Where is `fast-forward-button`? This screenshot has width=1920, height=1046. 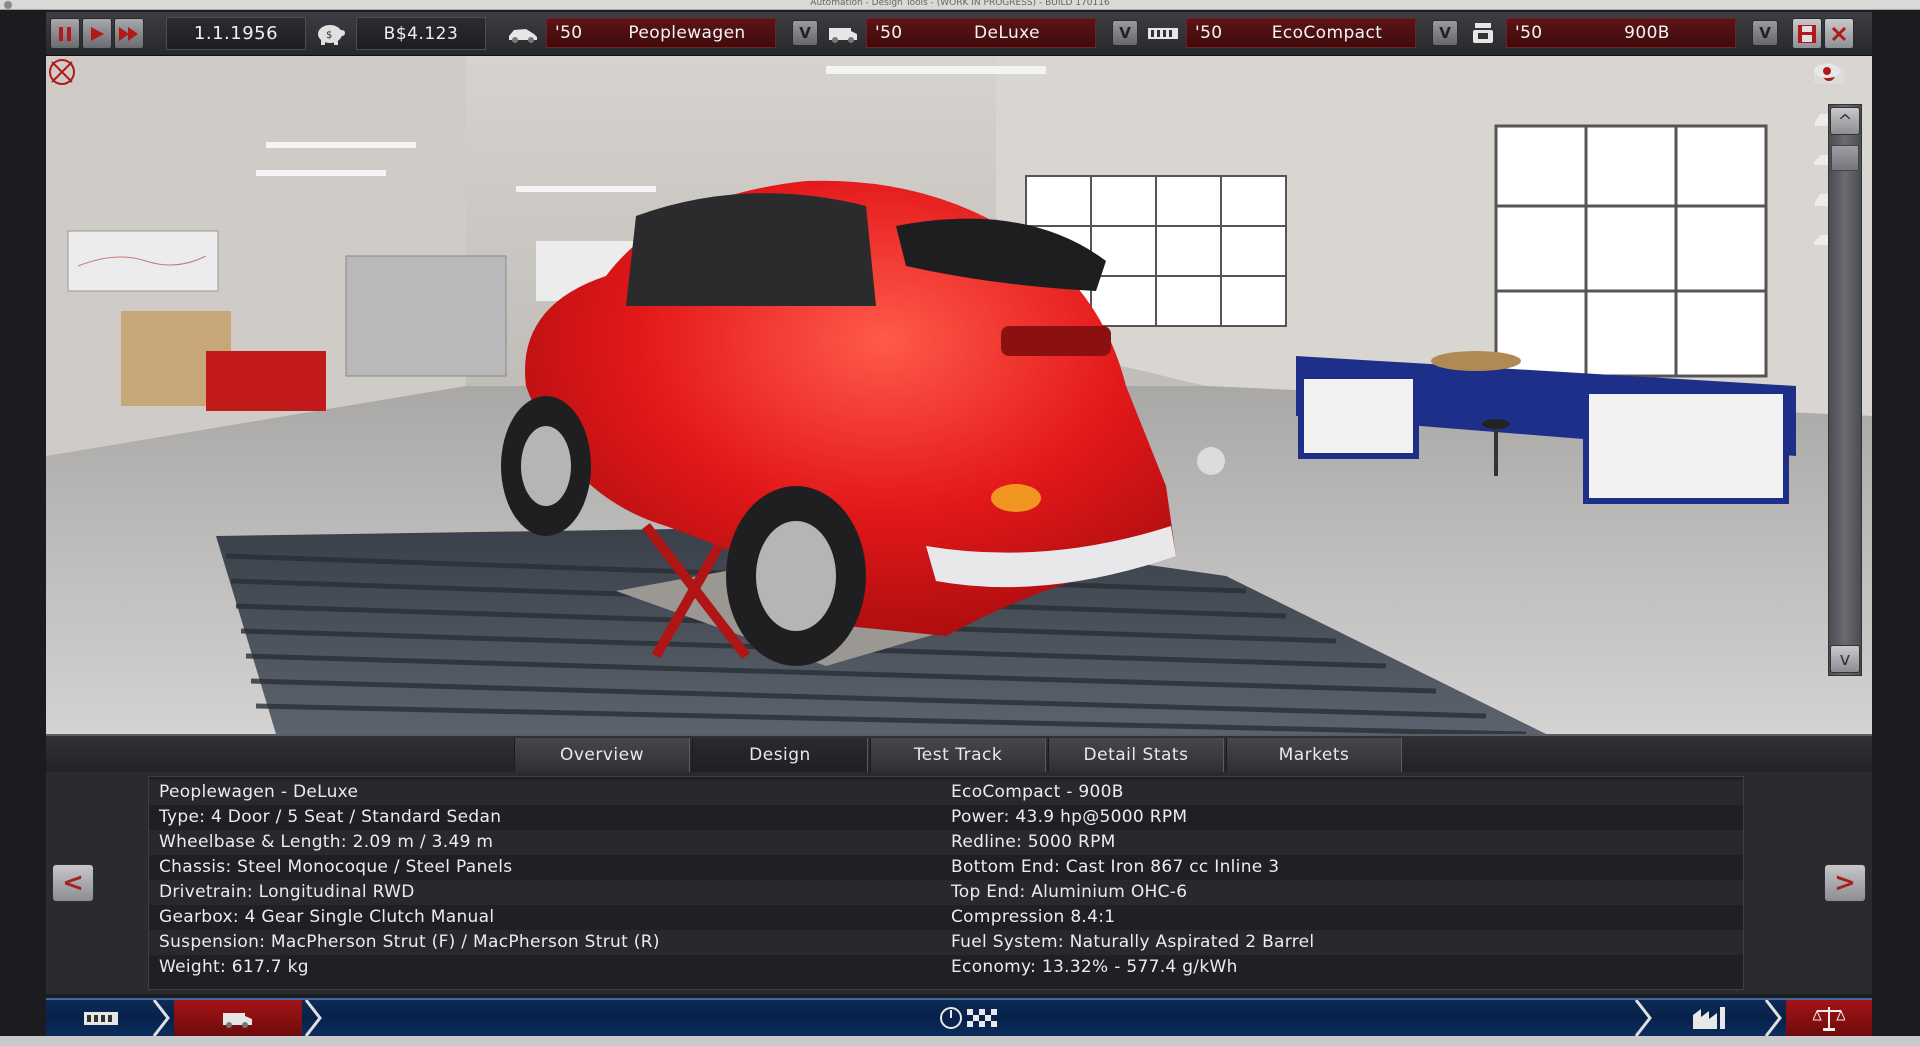 fast-forward-button is located at coordinates (129, 33).